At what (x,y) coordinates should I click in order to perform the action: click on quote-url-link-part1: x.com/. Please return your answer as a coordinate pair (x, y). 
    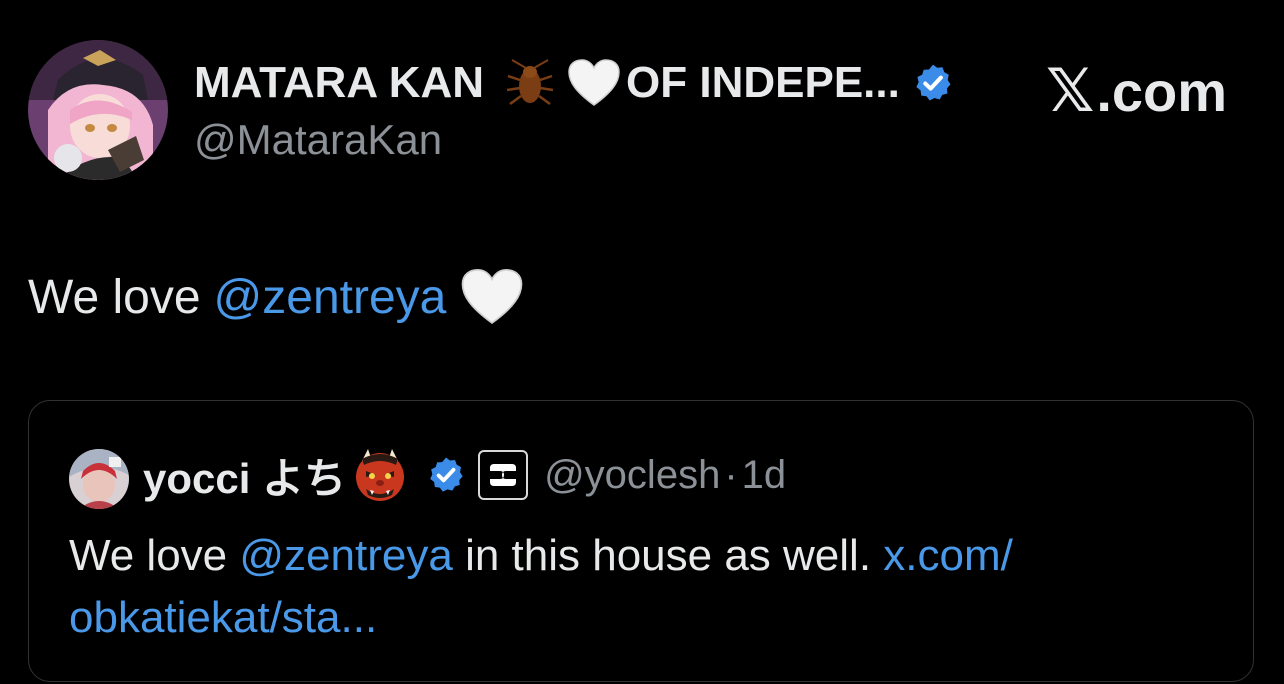
    Looking at the image, I should click on (948, 555).